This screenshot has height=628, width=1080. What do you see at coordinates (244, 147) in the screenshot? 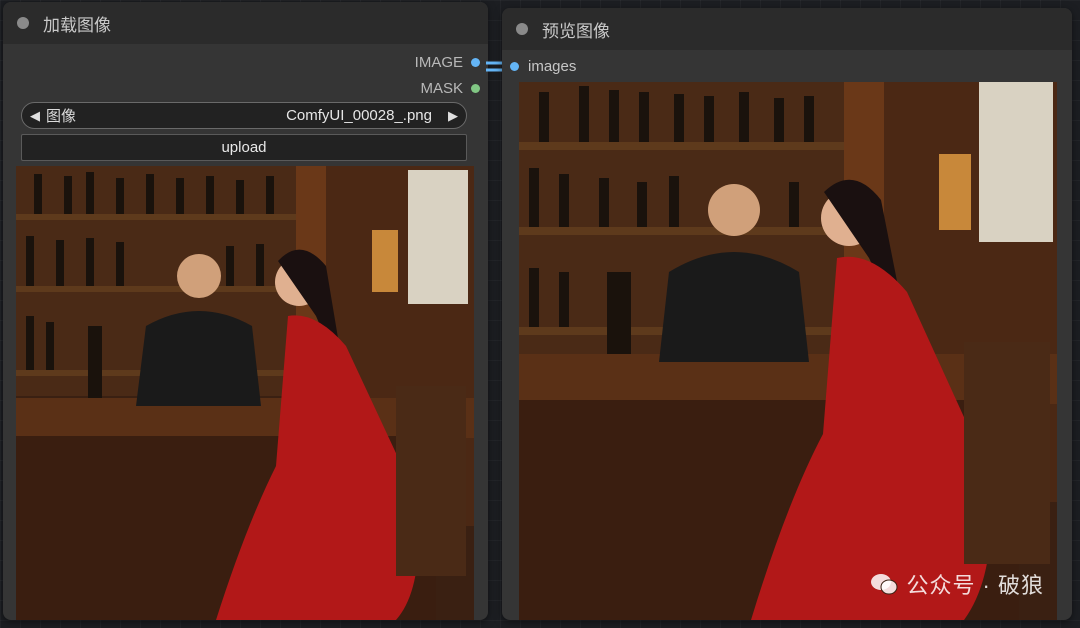
I see `upload-button: upload` at bounding box center [244, 147].